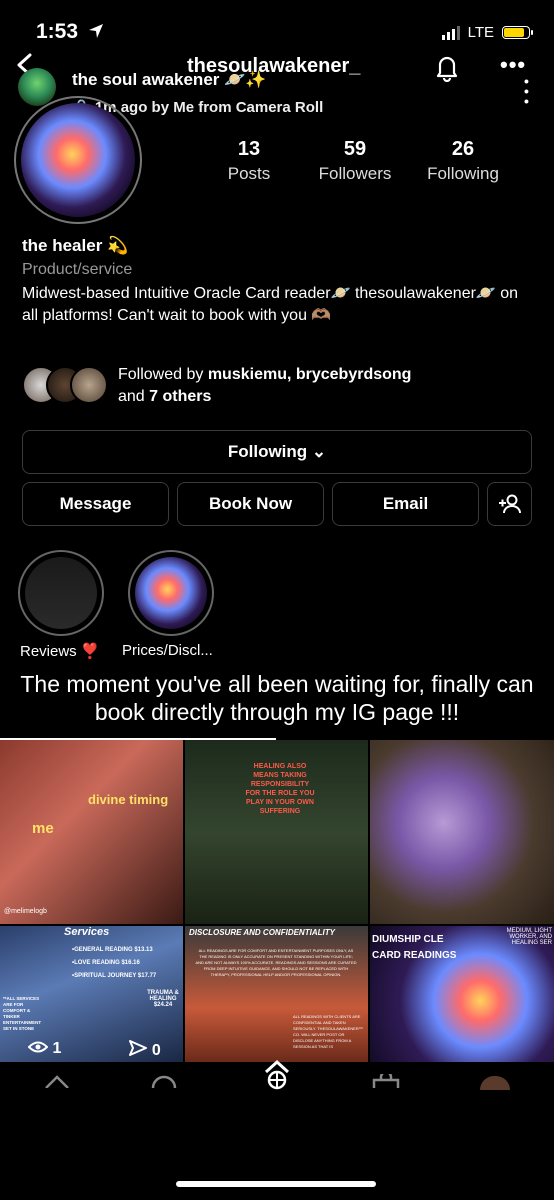 The width and height of the screenshot is (554, 1200). What do you see at coordinates (463, 149) in the screenshot?
I see `stat-following-value: 26` at bounding box center [463, 149].